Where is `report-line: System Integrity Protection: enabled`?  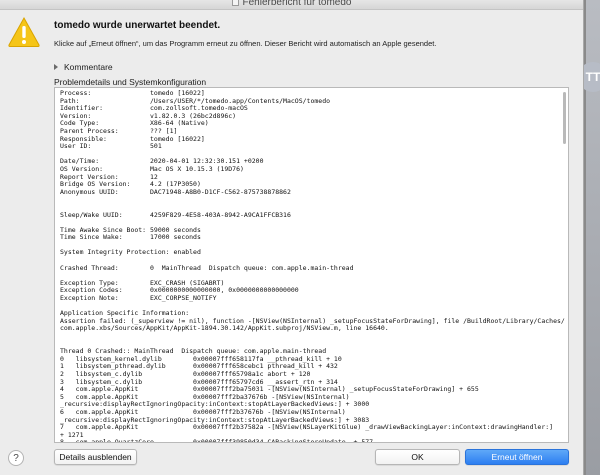 report-line: System Integrity Protection: enabled is located at coordinates (130, 252).